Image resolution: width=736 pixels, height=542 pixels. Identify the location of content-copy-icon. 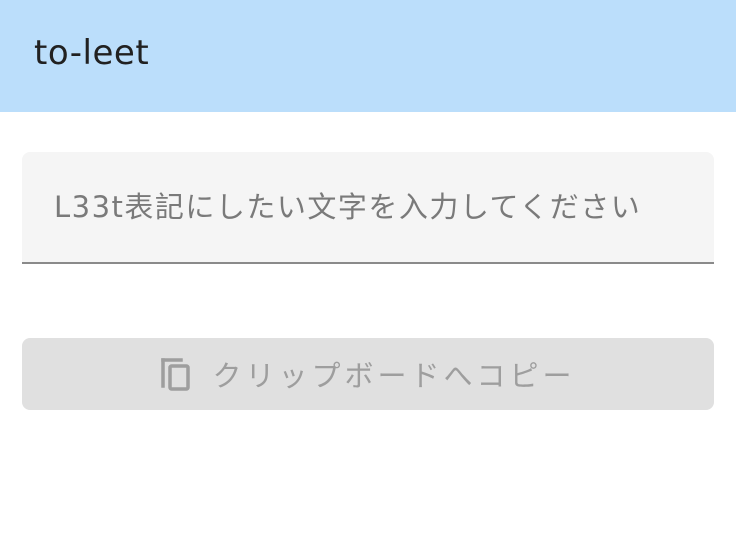
(176, 374).